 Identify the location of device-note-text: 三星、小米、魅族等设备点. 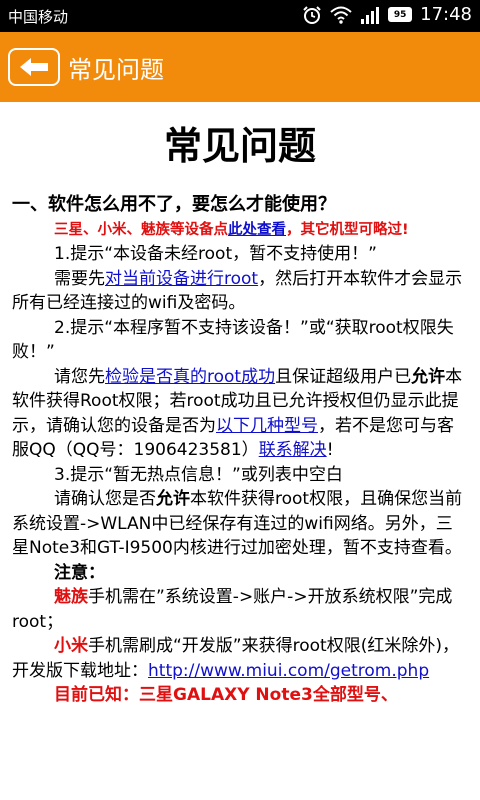
(141, 229).